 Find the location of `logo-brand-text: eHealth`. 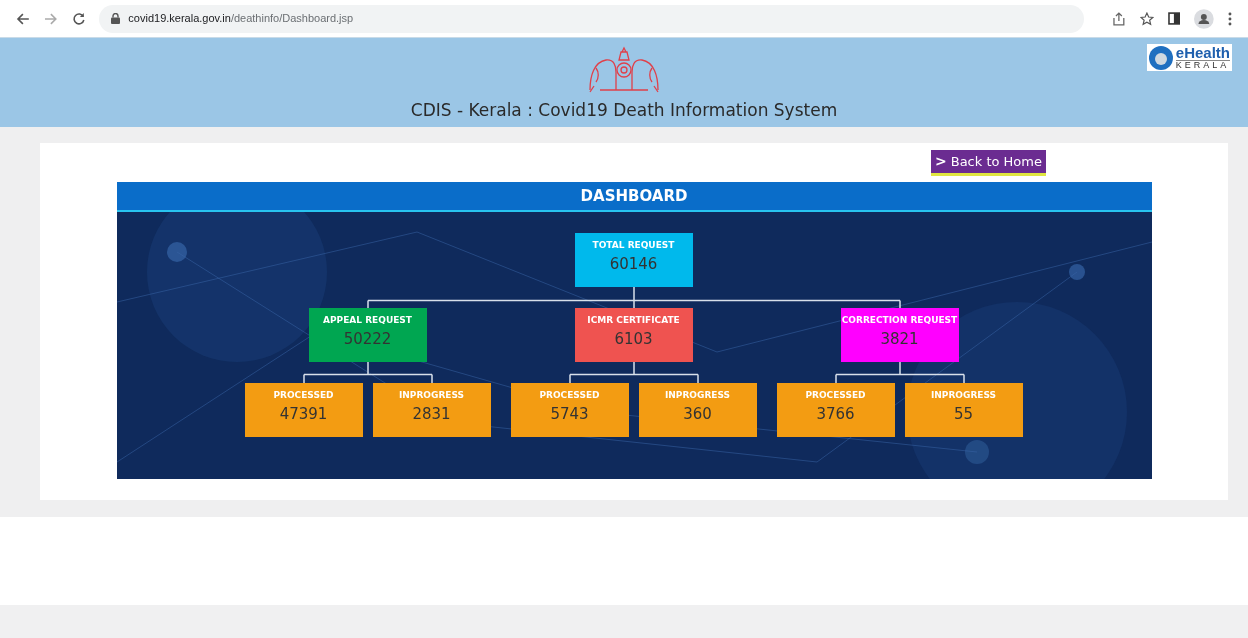

logo-brand-text: eHealth is located at coordinates (1202, 53).